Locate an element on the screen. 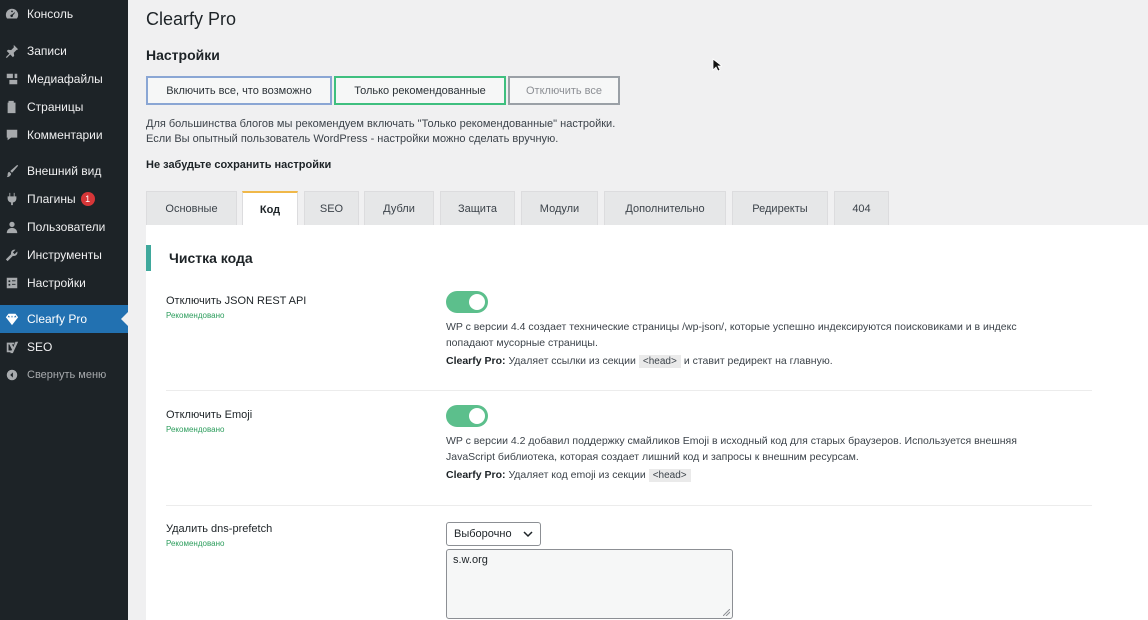 This screenshot has height=620, width=1148. option-label: Удалить dns-prefetch is located at coordinates (219, 529).